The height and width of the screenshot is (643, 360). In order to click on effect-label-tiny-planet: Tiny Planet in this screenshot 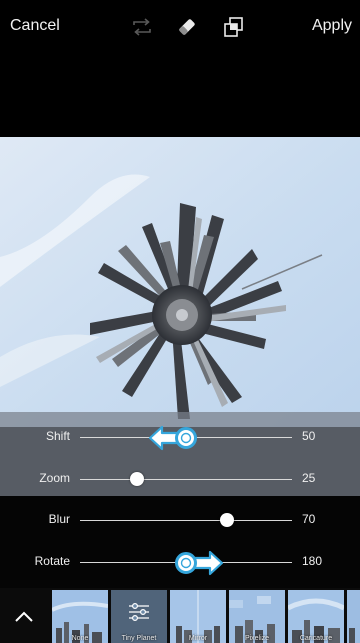, I will do `click(139, 638)`.